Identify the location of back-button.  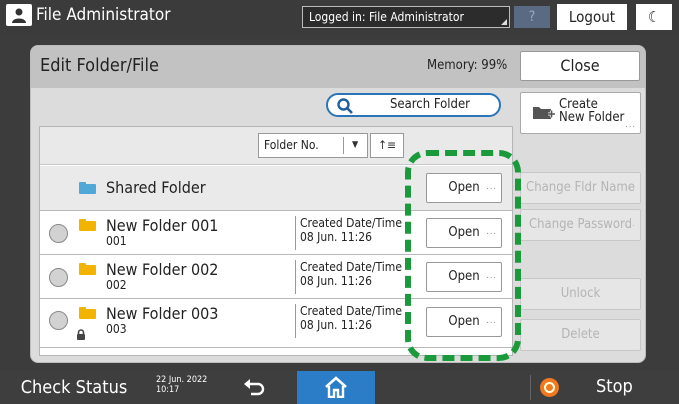
(256, 387).